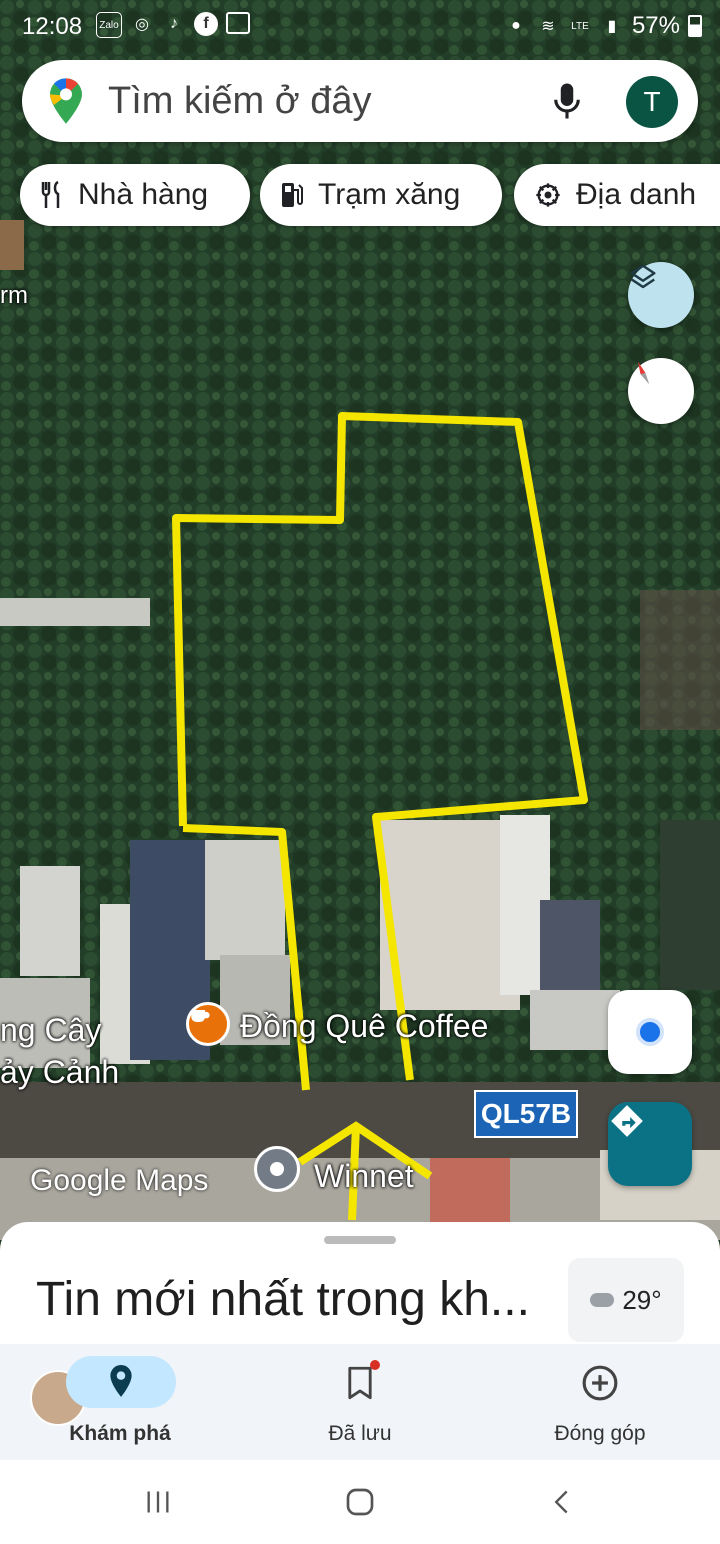  Describe the element at coordinates (50, 1030) in the screenshot. I see `map-label-shop-1: ng Cây` at that location.